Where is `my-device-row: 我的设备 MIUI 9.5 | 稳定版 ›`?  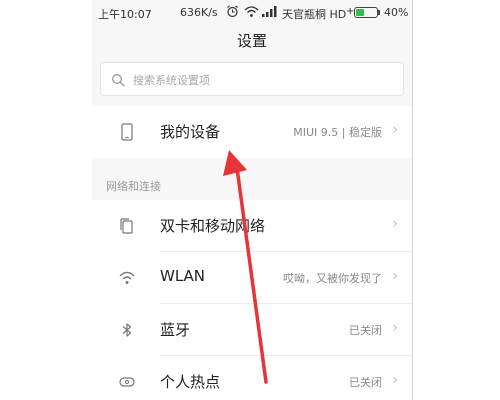
my-device-row: 我的设备 MIUI 9.5 | 稳定版 › is located at coordinates (252, 132).